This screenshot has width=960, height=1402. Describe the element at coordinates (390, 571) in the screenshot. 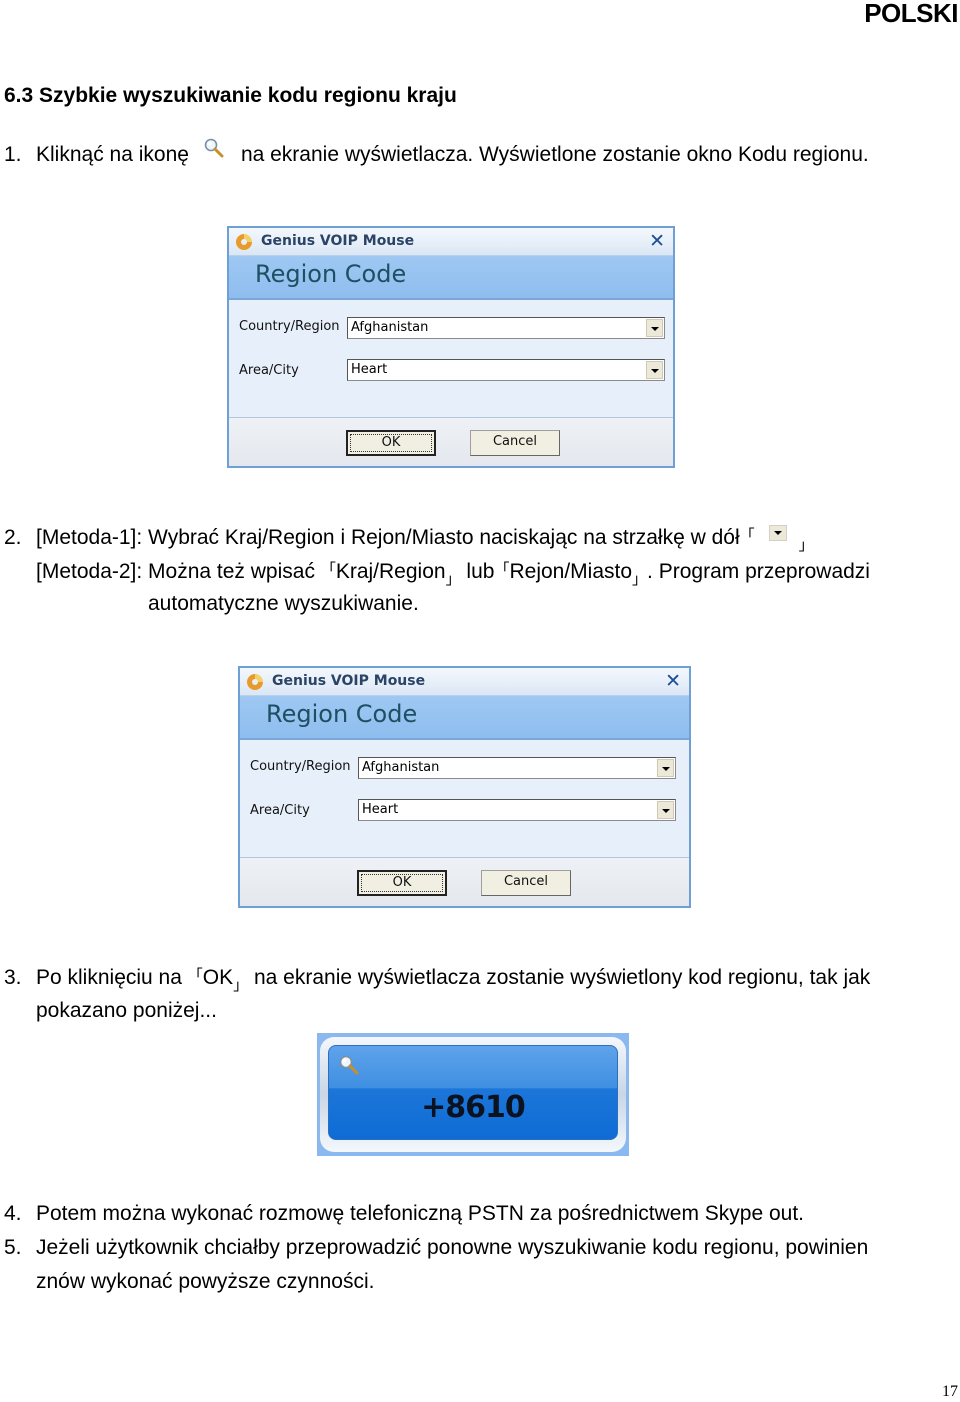

I see `term-country: Kraj/Region` at that location.